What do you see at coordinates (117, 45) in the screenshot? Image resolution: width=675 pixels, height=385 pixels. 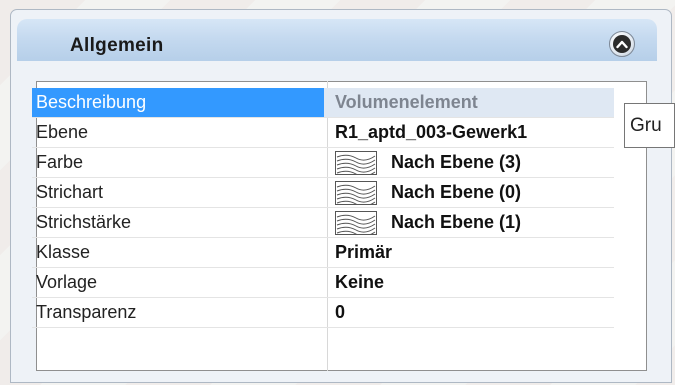 I see `panel-title: Allgemein` at bounding box center [117, 45].